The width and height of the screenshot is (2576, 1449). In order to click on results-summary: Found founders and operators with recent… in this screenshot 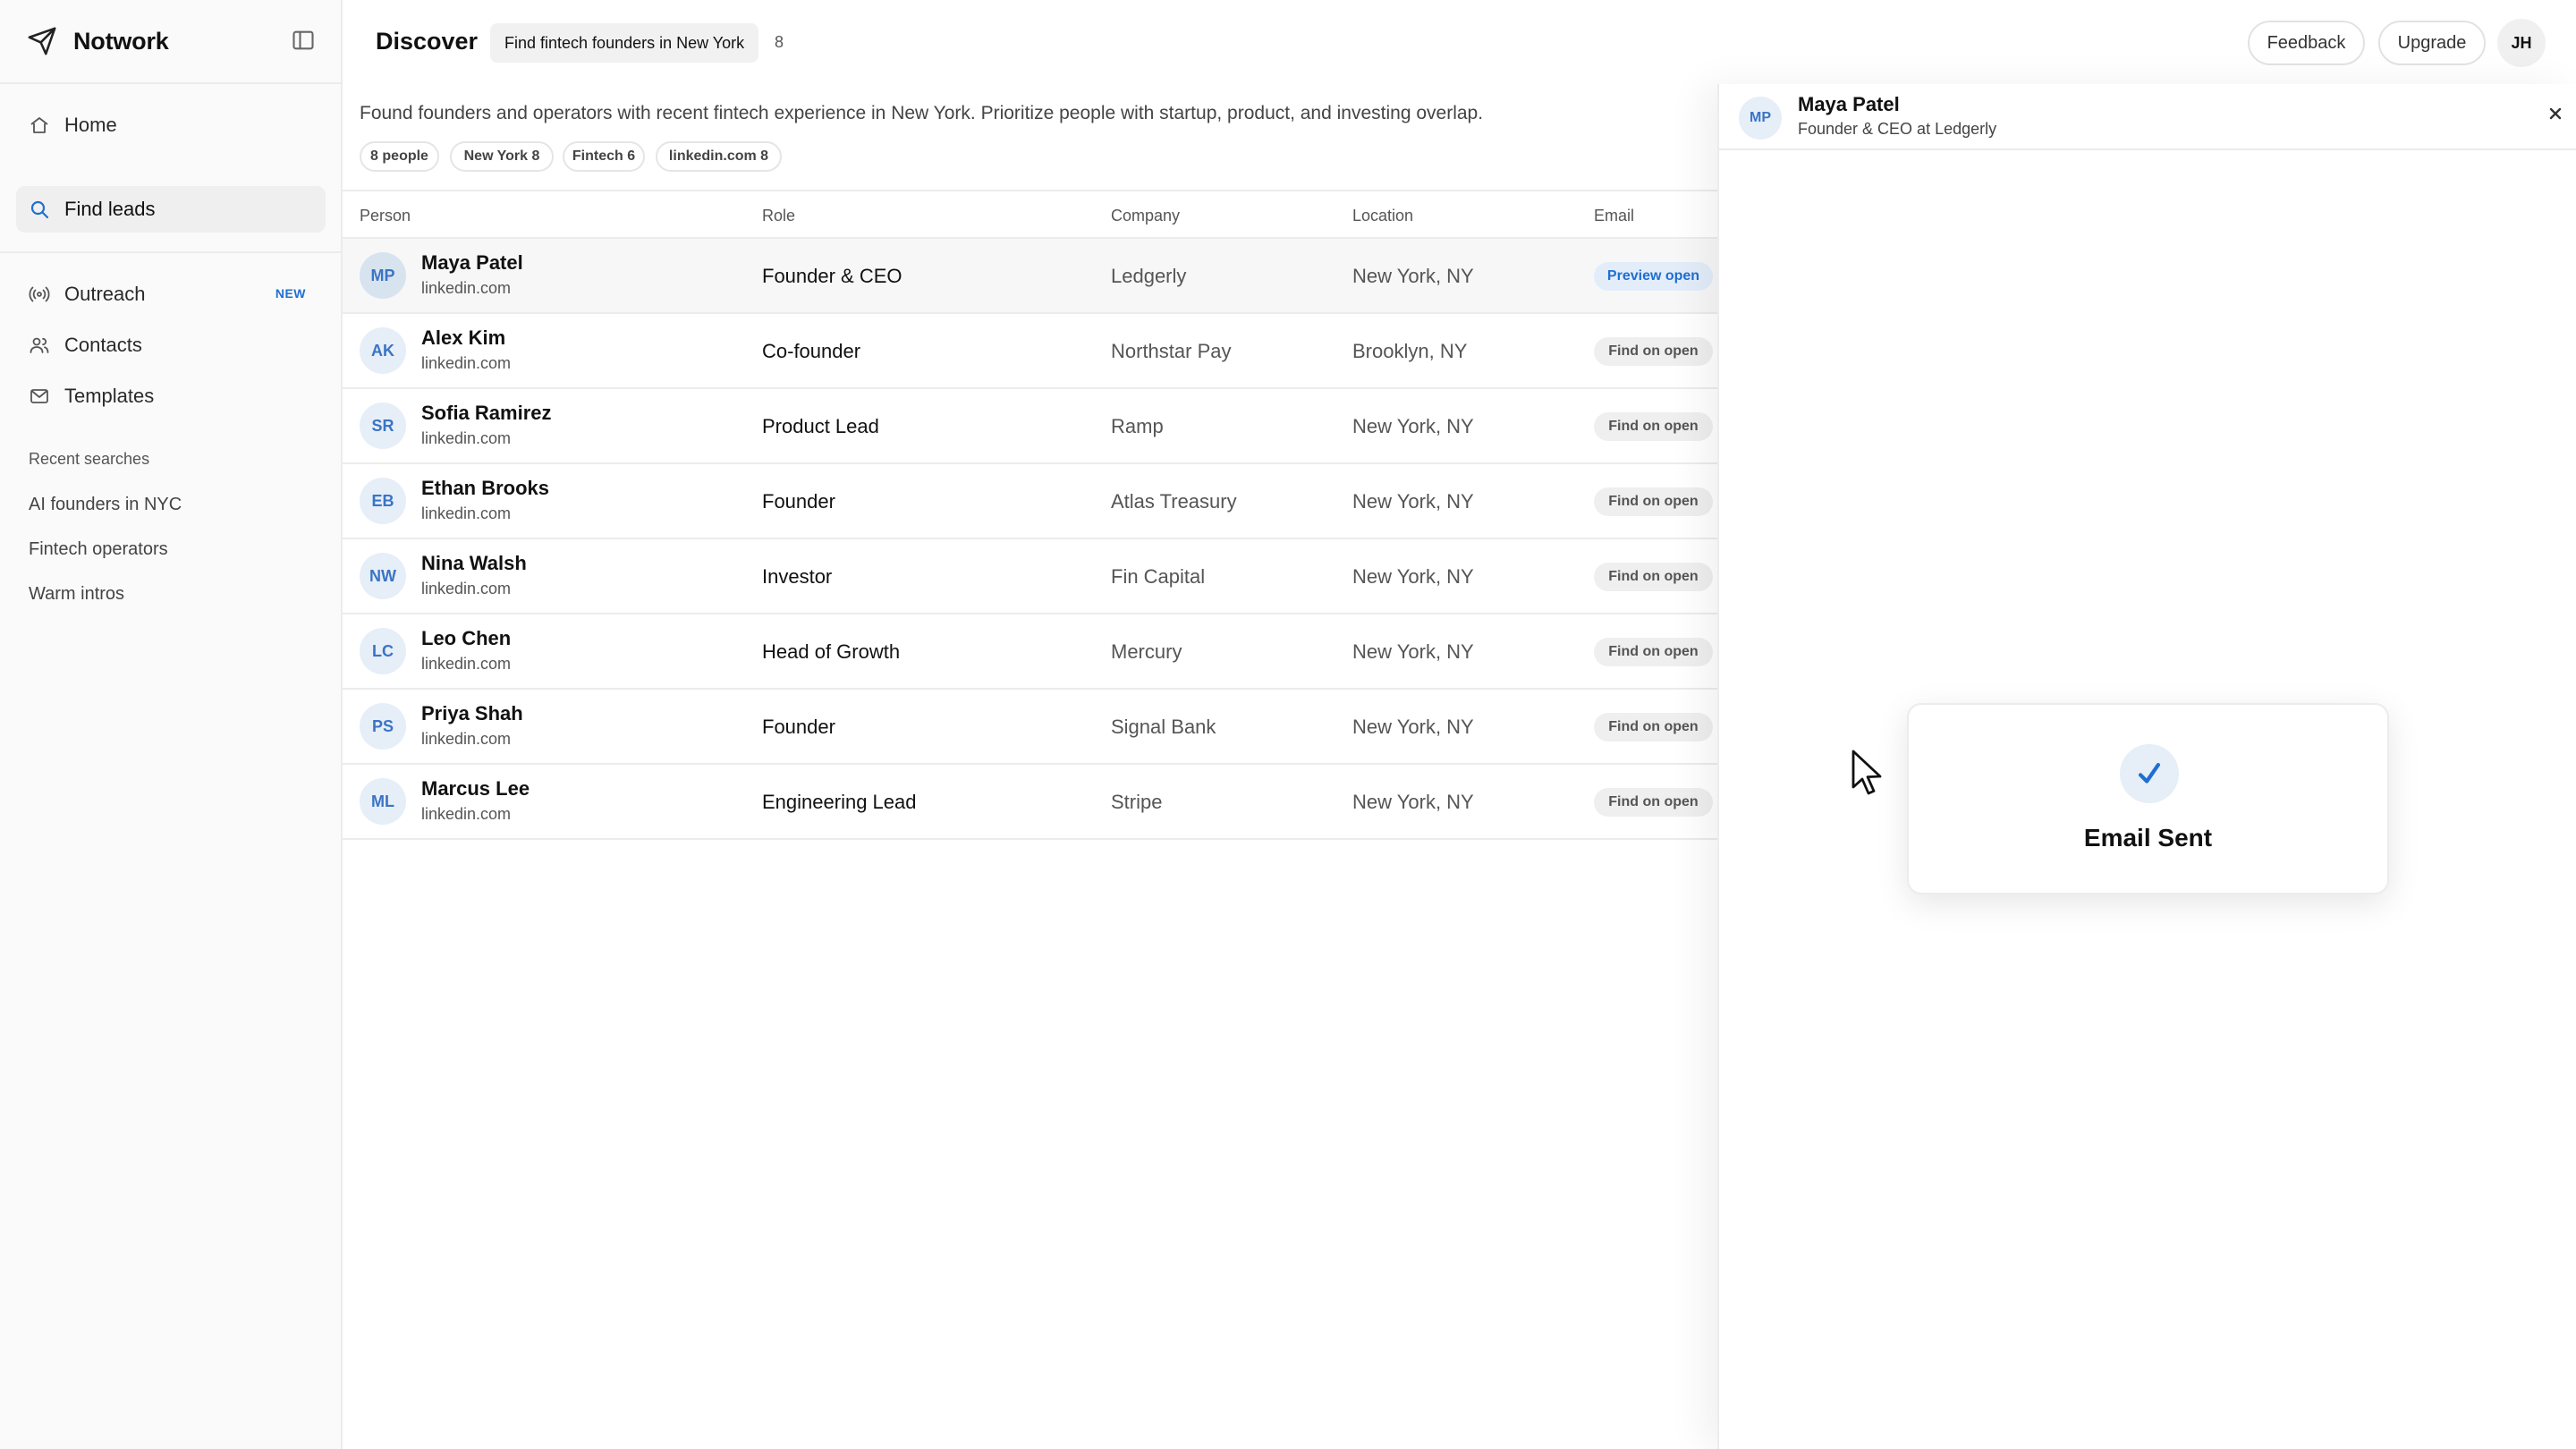, I will do `click(922, 113)`.